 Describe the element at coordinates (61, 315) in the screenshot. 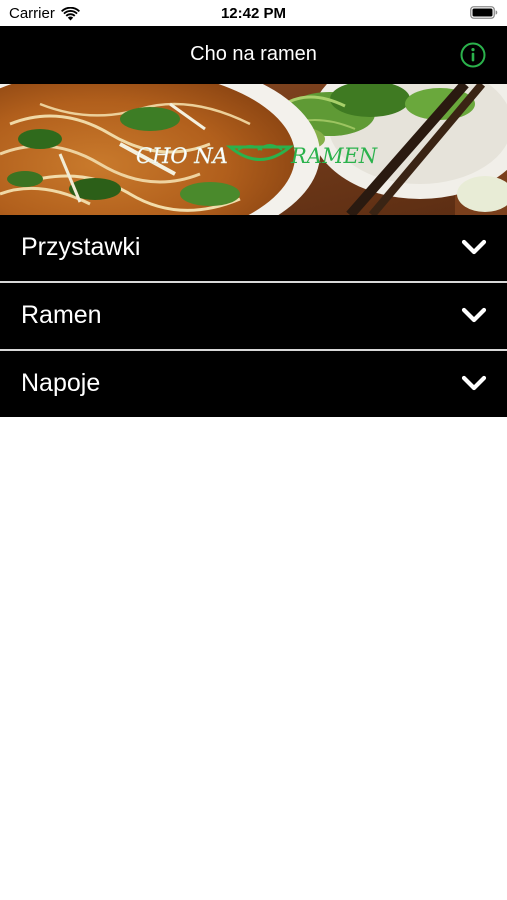

I see `menu-category-label: Ramen` at that location.